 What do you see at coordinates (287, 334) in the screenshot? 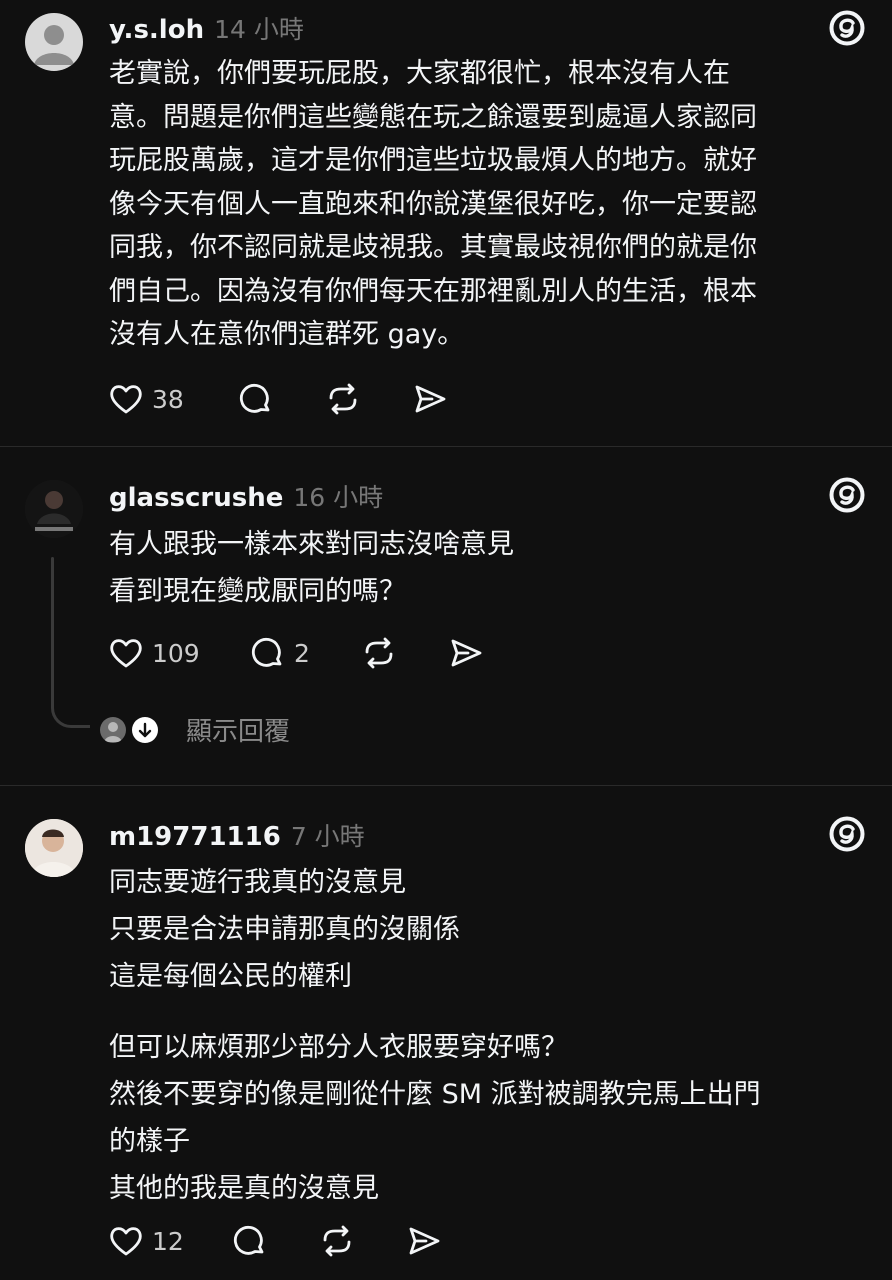
I see `post-line: 沒有人在意你們這群死 gay。` at bounding box center [287, 334].